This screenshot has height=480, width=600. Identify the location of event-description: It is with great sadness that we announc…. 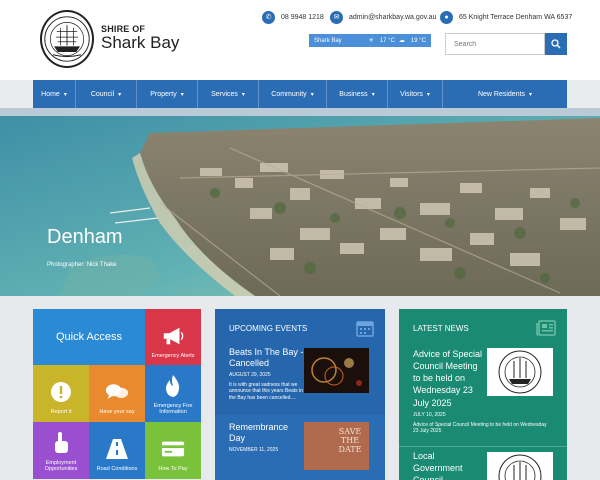
(266, 391).